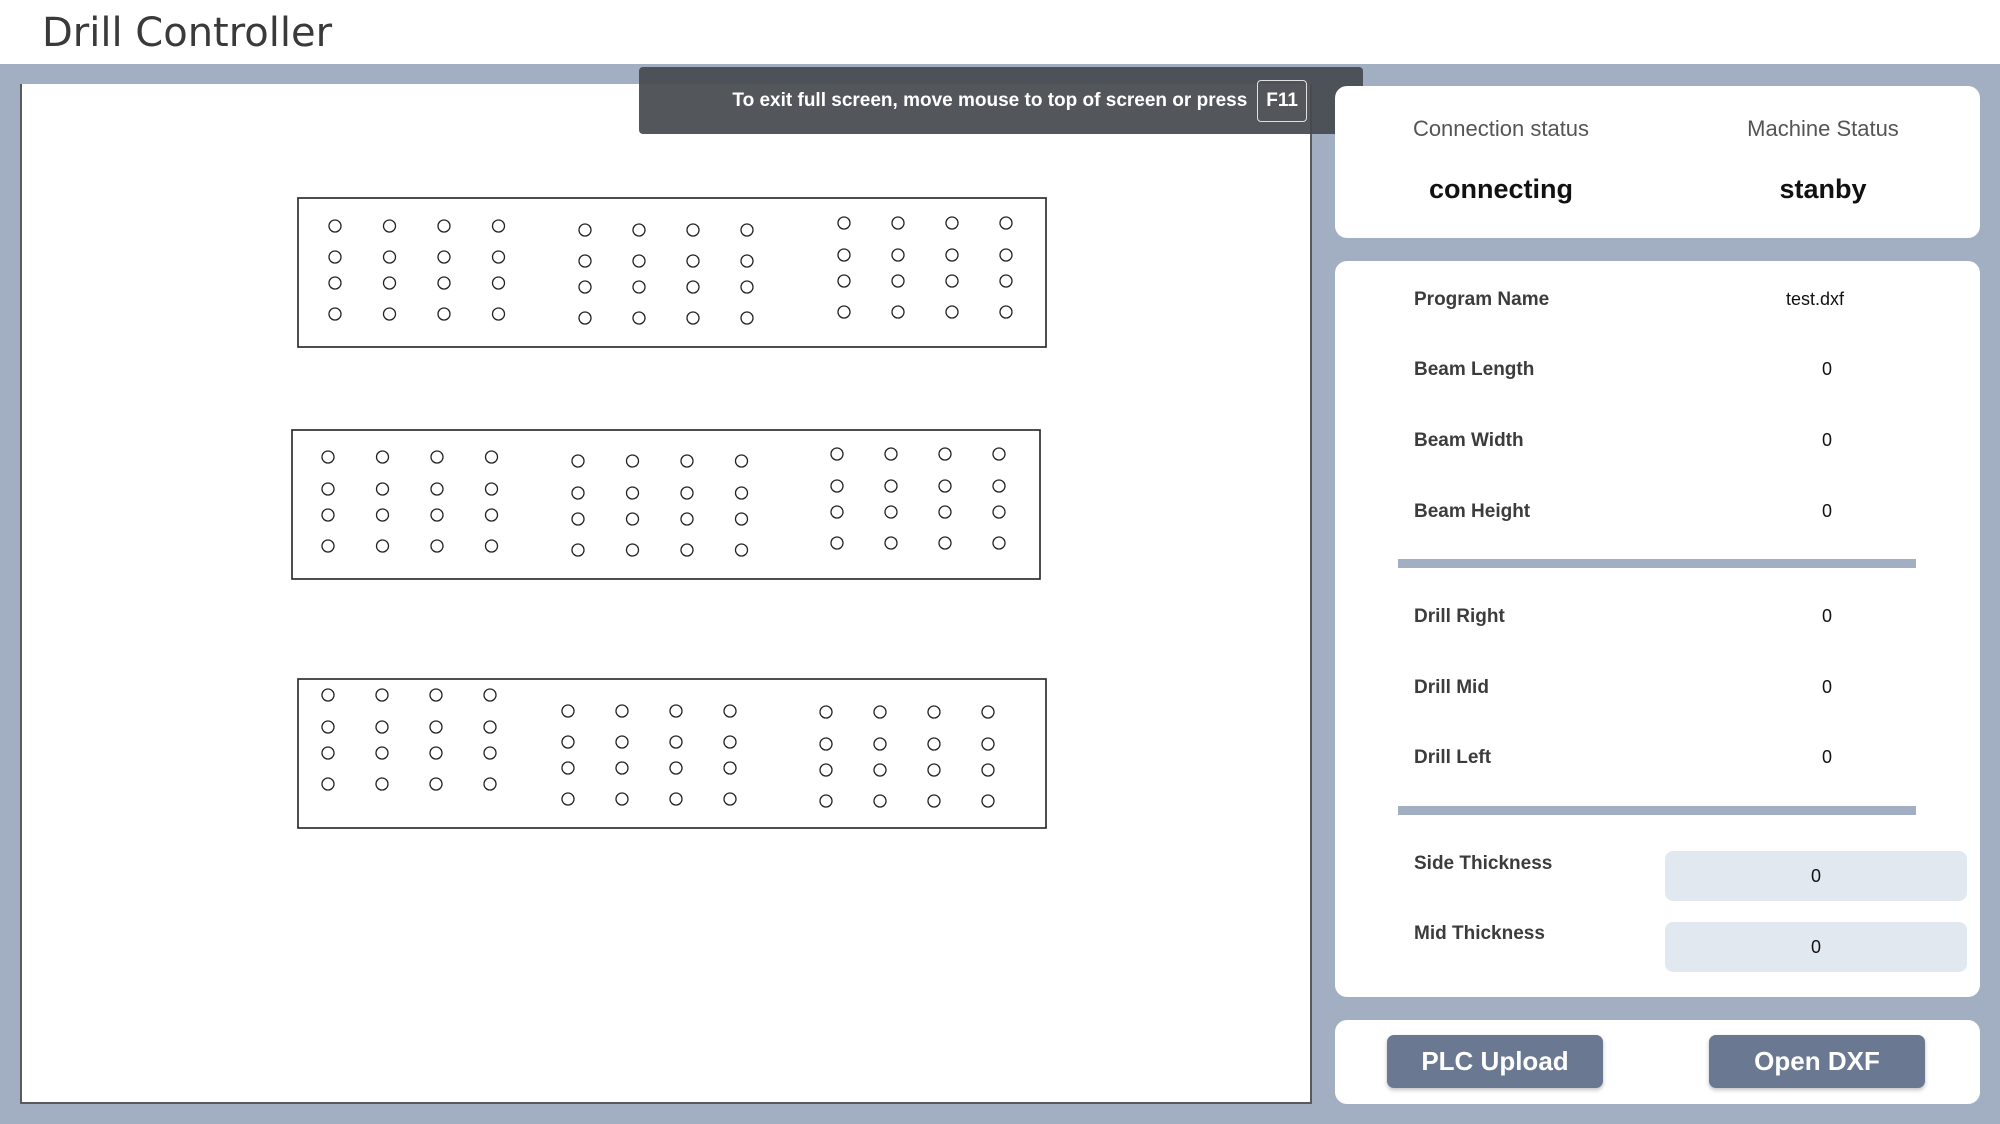 This screenshot has width=2000, height=1124. What do you see at coordinates (1500, 189) in the screenshot?
I see `connection-status-value: connecting` at bounding box center [1500, 189].